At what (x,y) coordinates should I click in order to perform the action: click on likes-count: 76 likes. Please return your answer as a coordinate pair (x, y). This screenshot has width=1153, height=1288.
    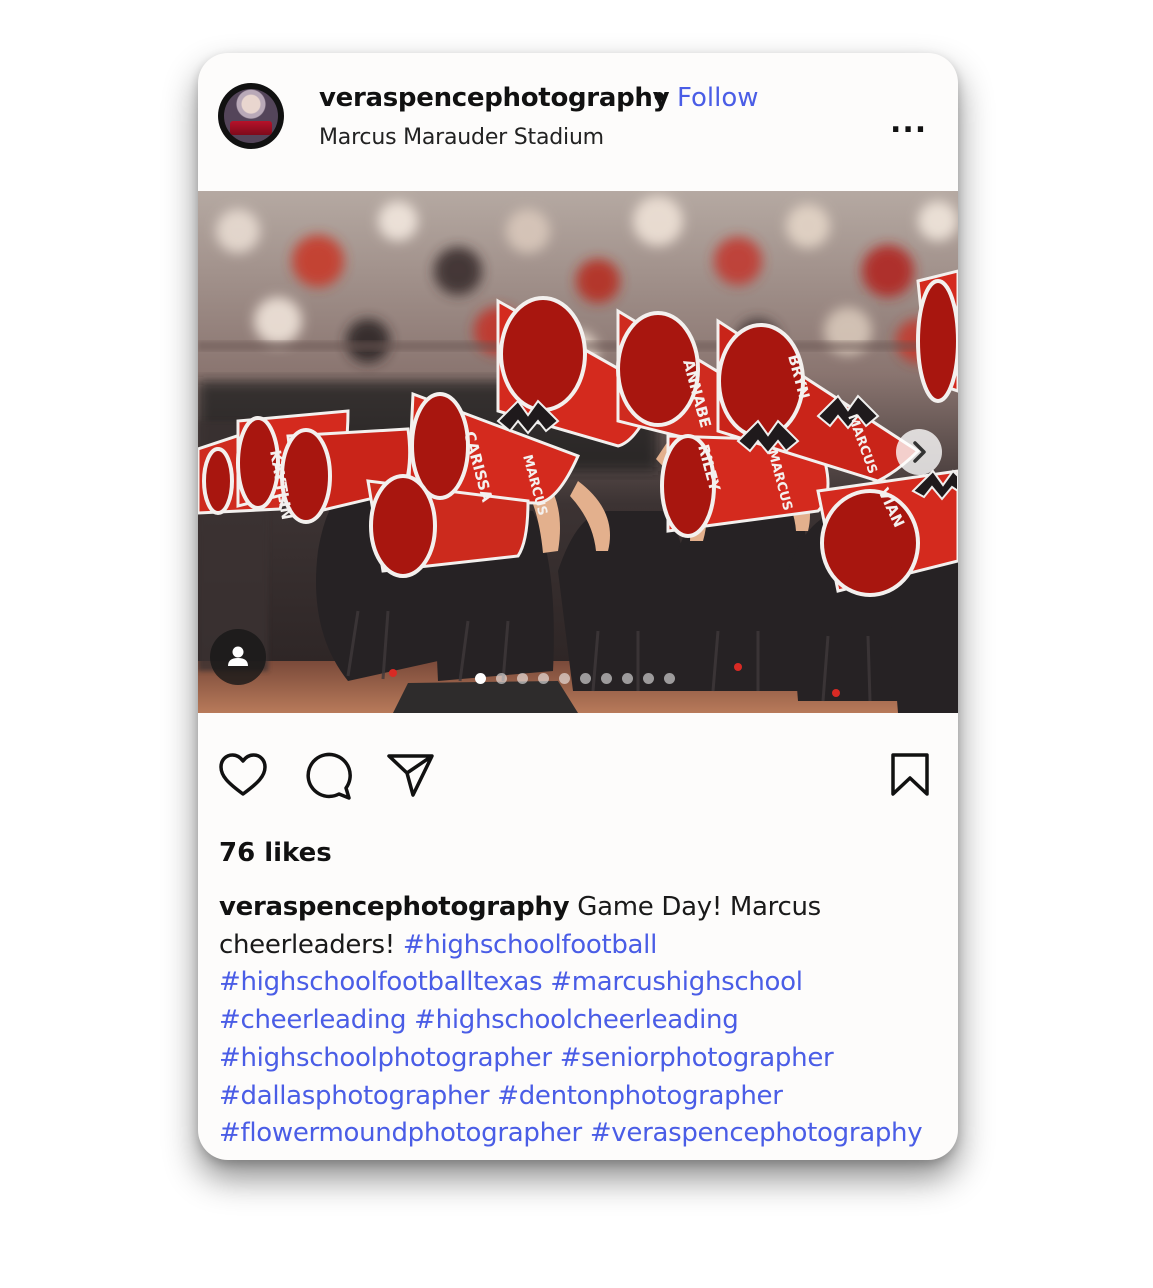
    Looking at the image, I should click on (275, 853).